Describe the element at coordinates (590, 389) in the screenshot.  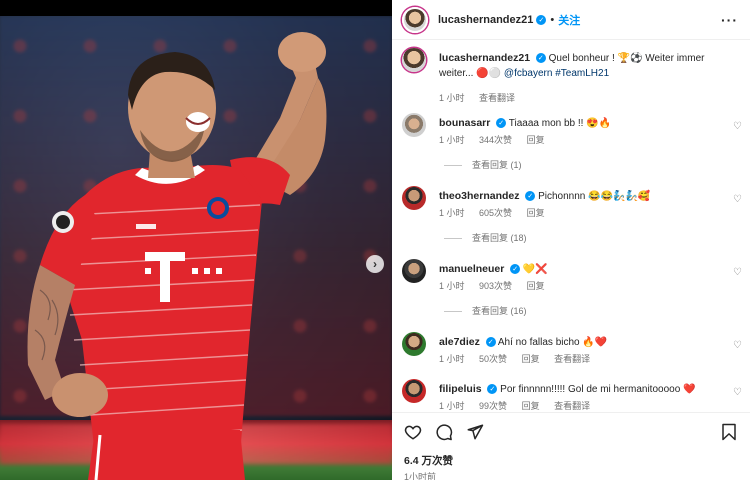
I see `comment-text: Por finnnnn!!!!! Gol de mi hermanitooooo` at that location.